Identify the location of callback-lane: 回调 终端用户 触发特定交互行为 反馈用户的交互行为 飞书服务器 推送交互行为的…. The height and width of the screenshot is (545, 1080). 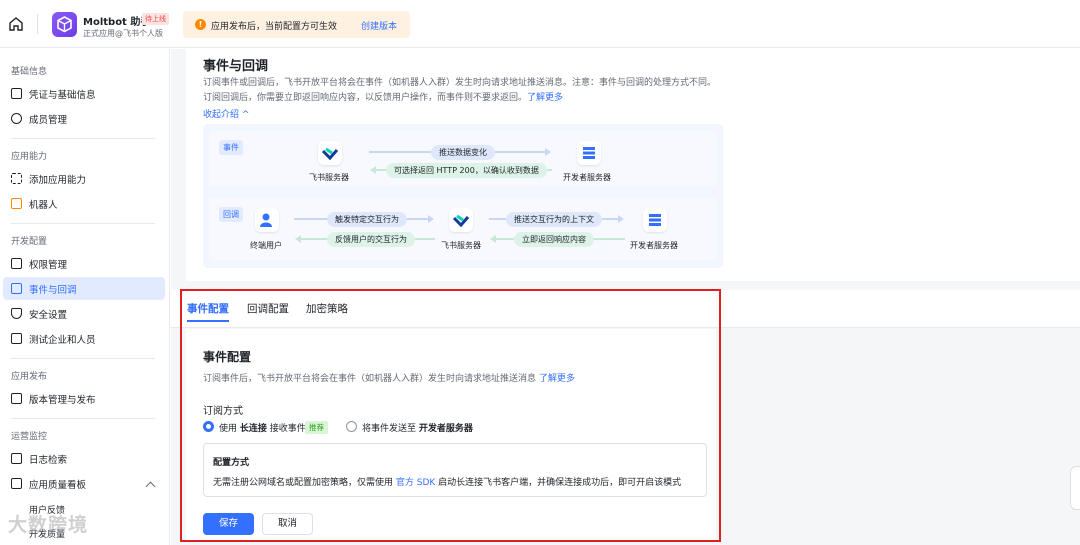
(463, 229).